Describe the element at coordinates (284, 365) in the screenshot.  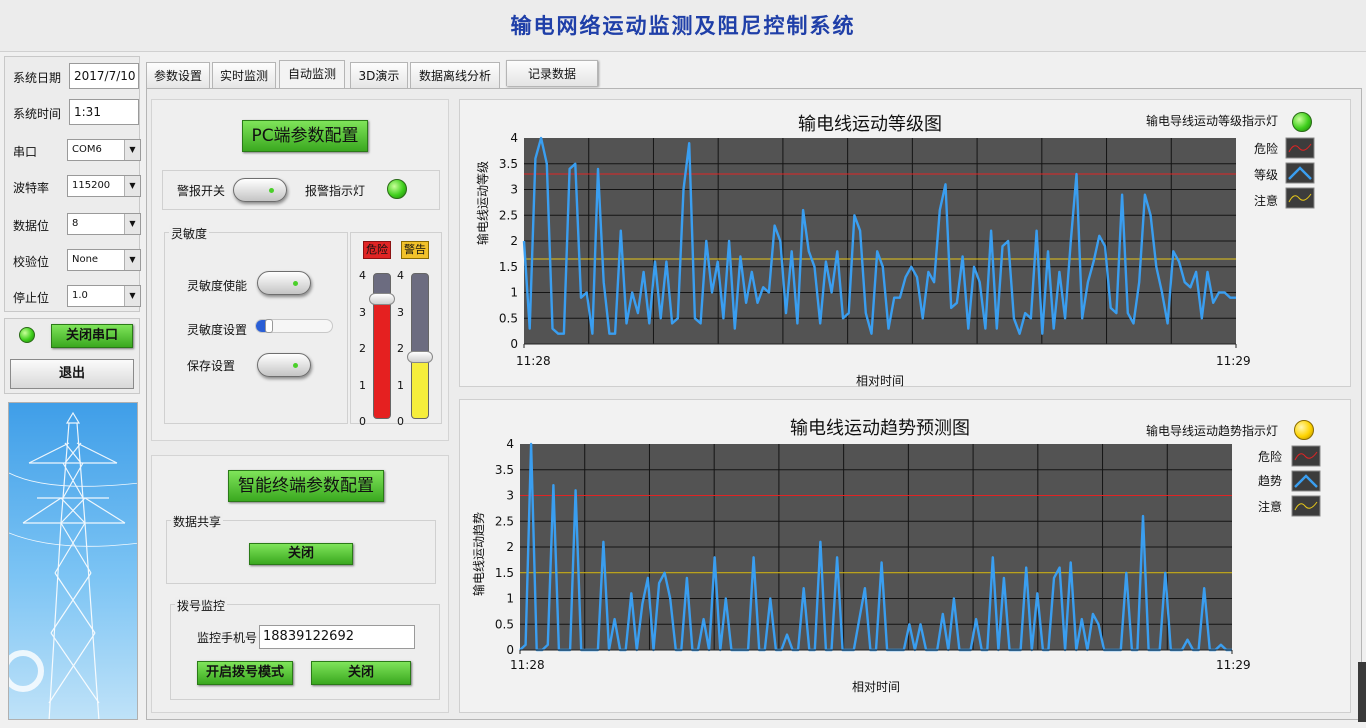
I see `save-settings-switch` at that location.